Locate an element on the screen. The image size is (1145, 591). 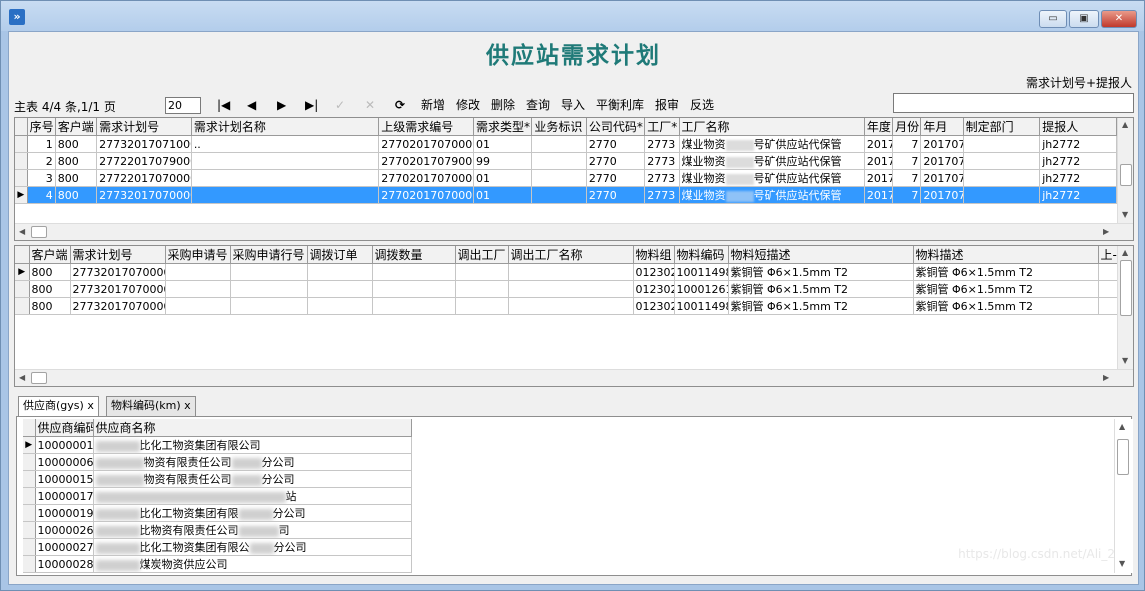
cell: 比化工物资集团有限公司 is located at coordinates (252, 445).